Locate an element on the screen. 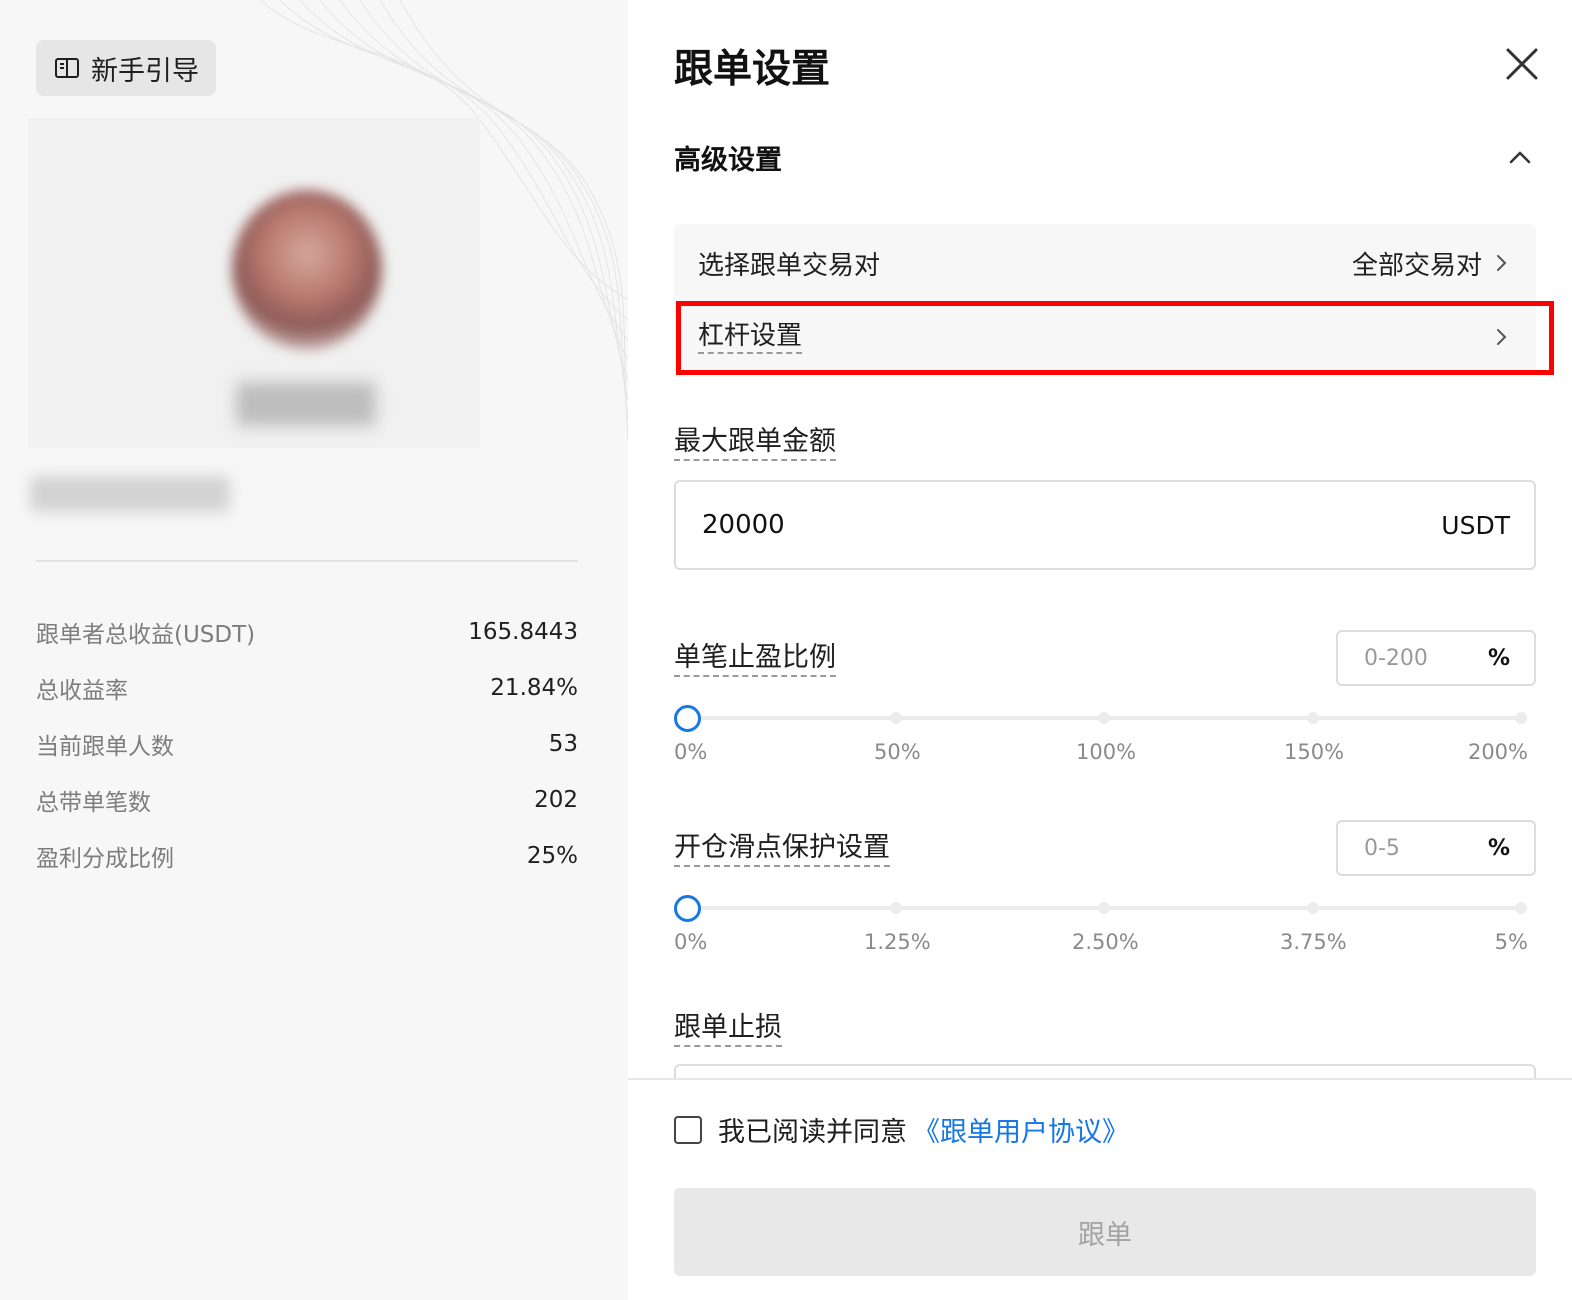  trader-avatar is located at coordinates (307, 270).